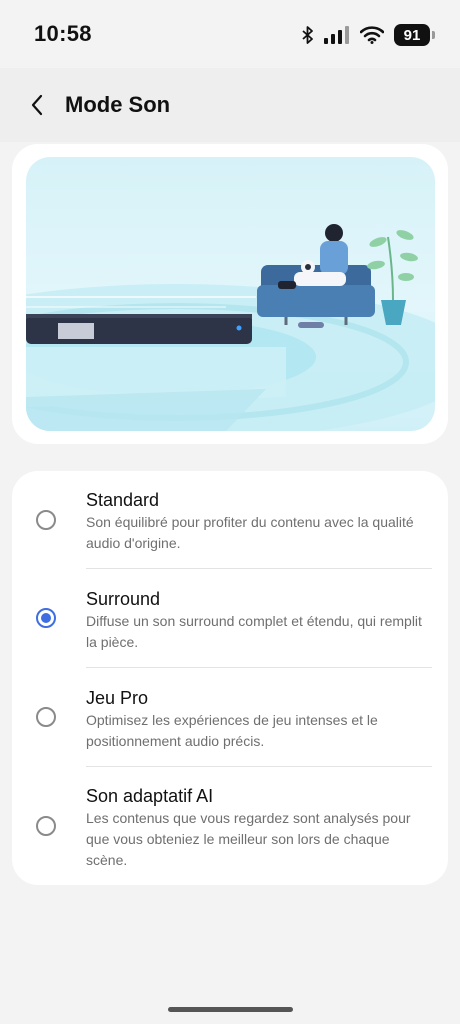  What do you see at coordinates (123, 599) in the screenshot?
I see `option-title: Surround` at bounding box center [123, 599].